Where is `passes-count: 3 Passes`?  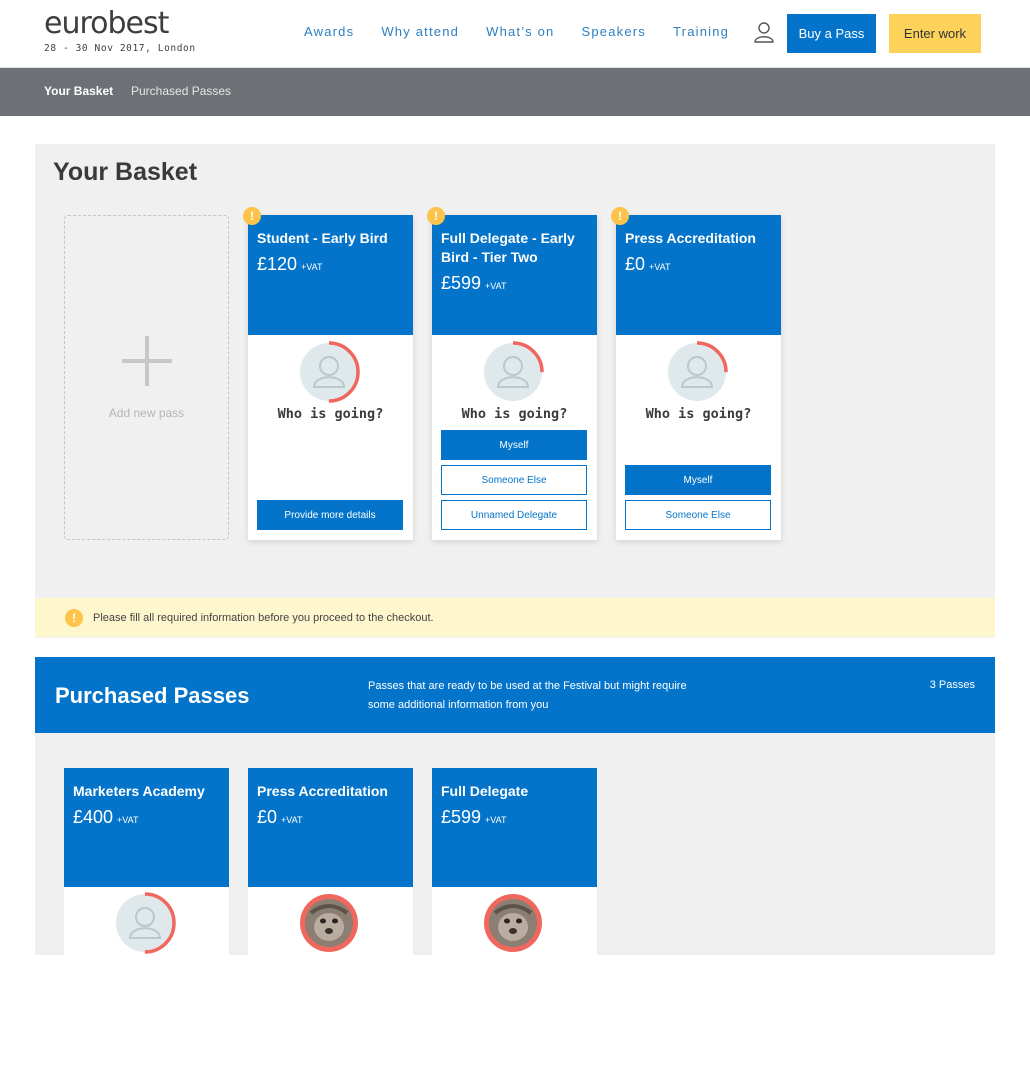
passes-count: 3 Passes is located at coordinates (952, 685).